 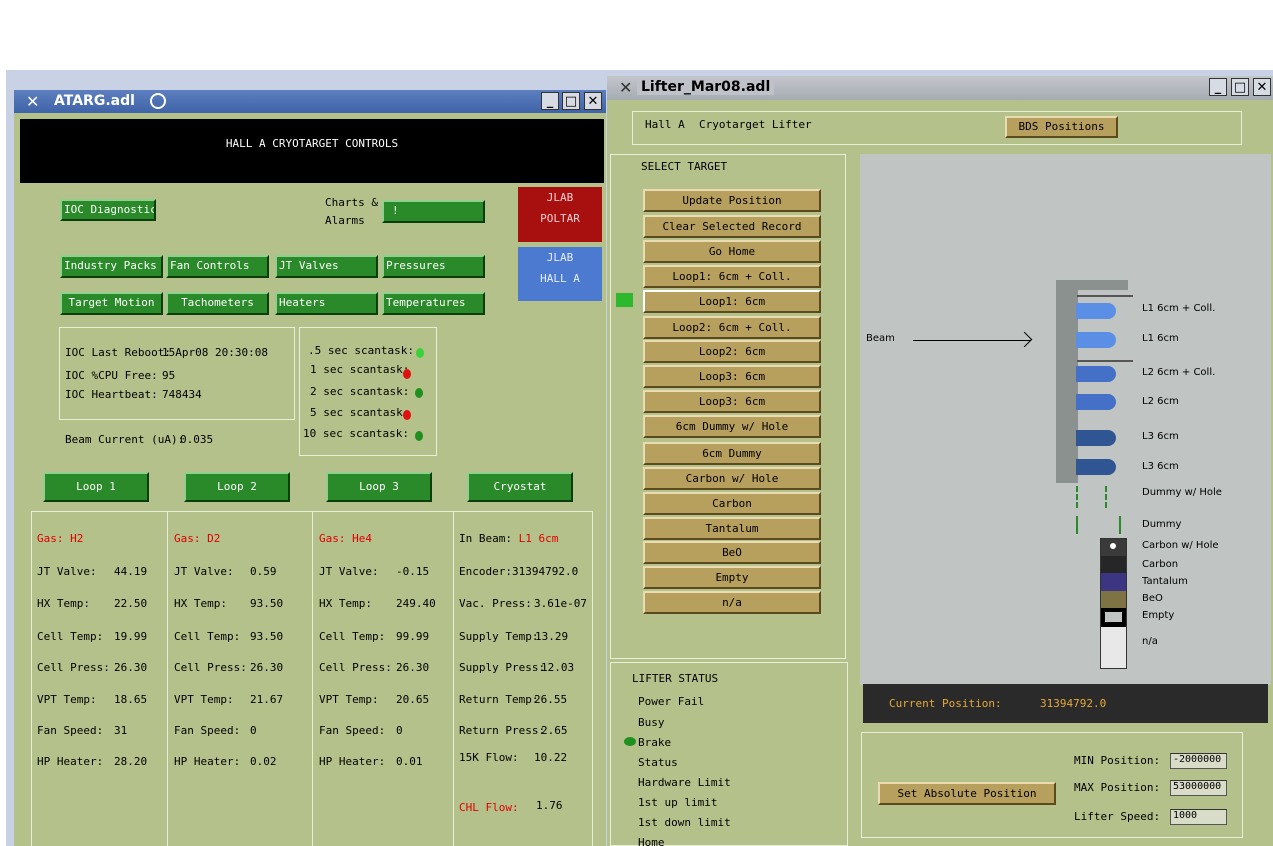 I want to click on loop3-hx-temp-value: 249.40, so click(x=416, y=603).